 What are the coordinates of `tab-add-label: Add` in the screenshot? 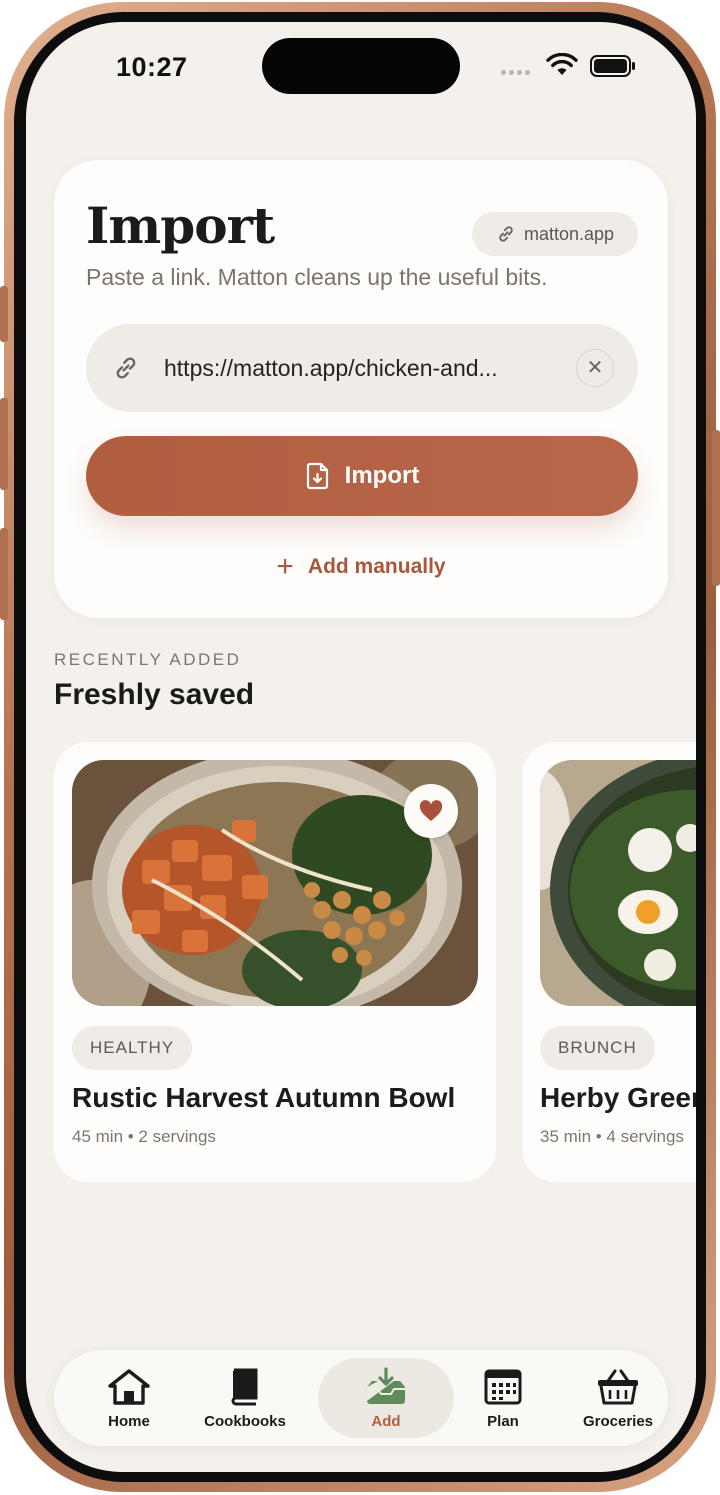 It's located at (386, 1421).